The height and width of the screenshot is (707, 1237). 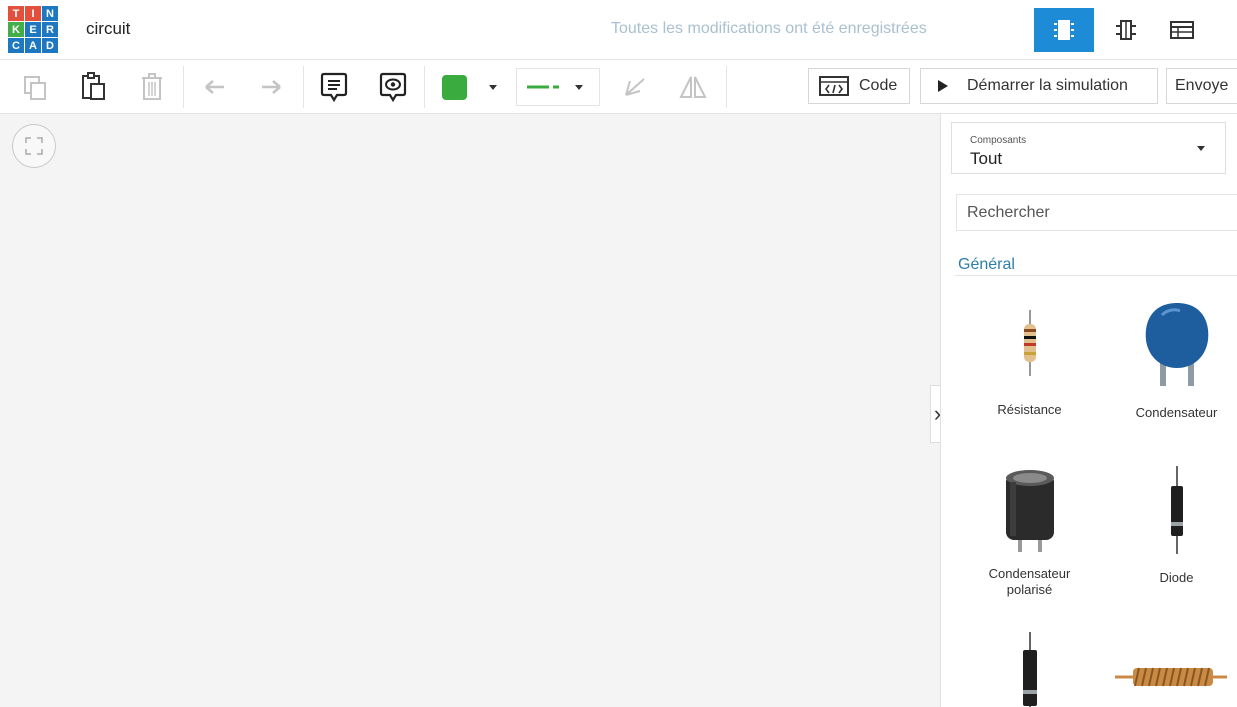 What do you see at coordinates (1029, 511) in the screenshot?
I see `polarized-capacitor-icon` at bounding box center [1029, 511].